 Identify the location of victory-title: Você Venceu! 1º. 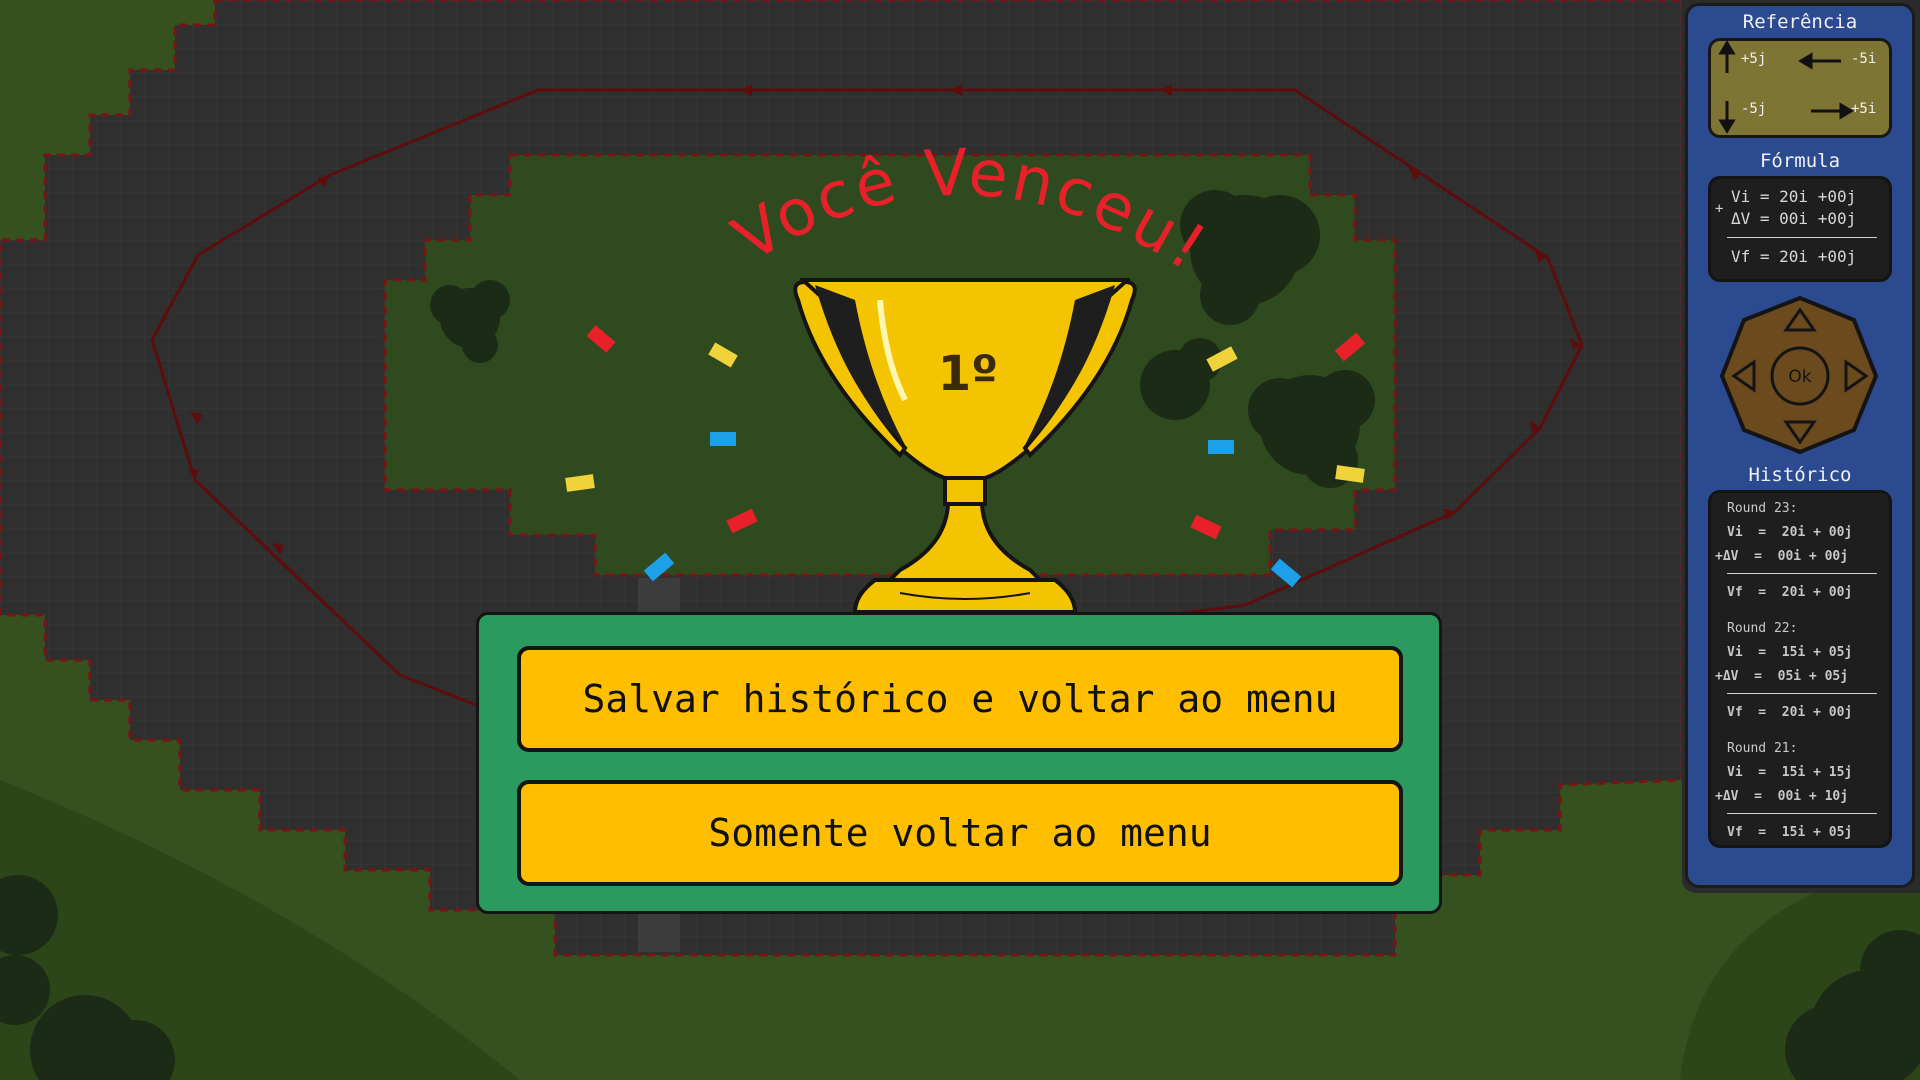
(970, 269).